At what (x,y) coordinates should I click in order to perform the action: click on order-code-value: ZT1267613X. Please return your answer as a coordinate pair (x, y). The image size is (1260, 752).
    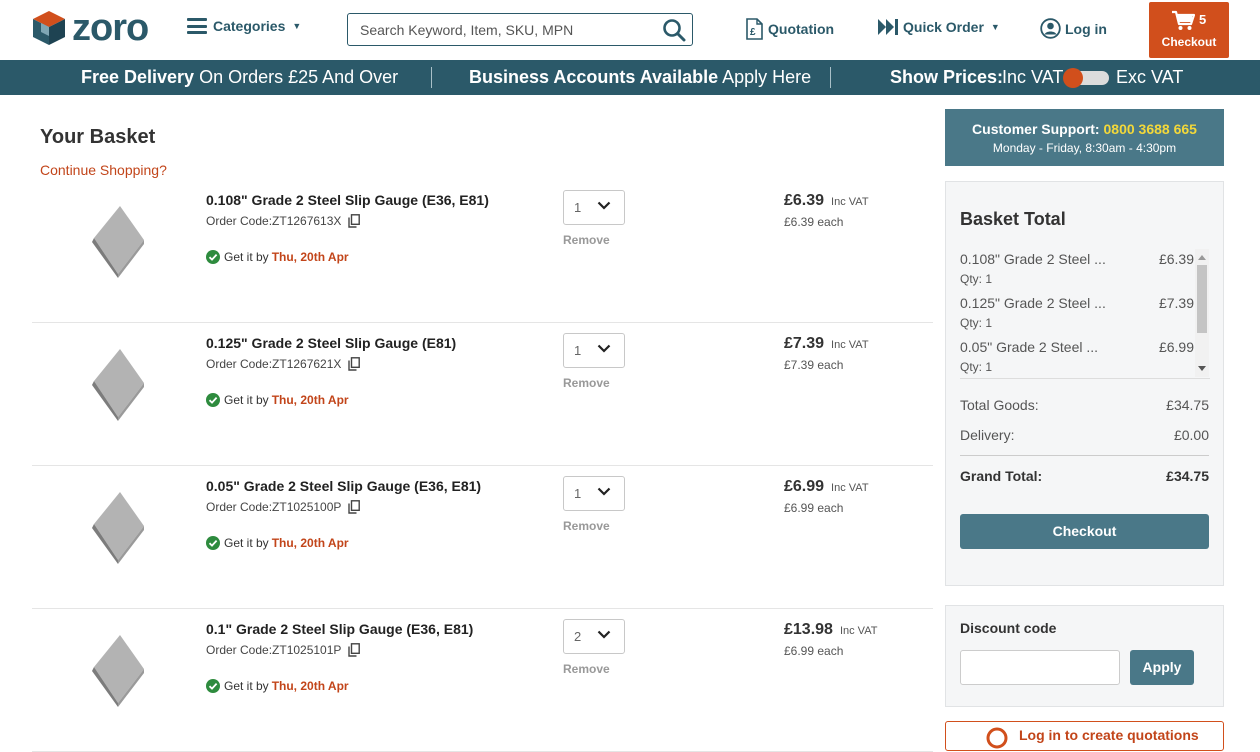
    Looking at the image, I should click on (307, 221).